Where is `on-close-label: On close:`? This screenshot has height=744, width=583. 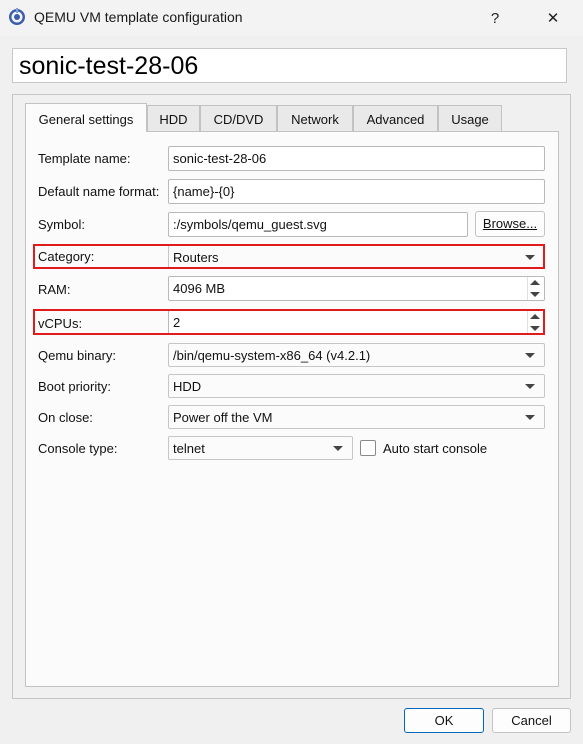
on-close-label: On close: is located at coordinates (65, 417).